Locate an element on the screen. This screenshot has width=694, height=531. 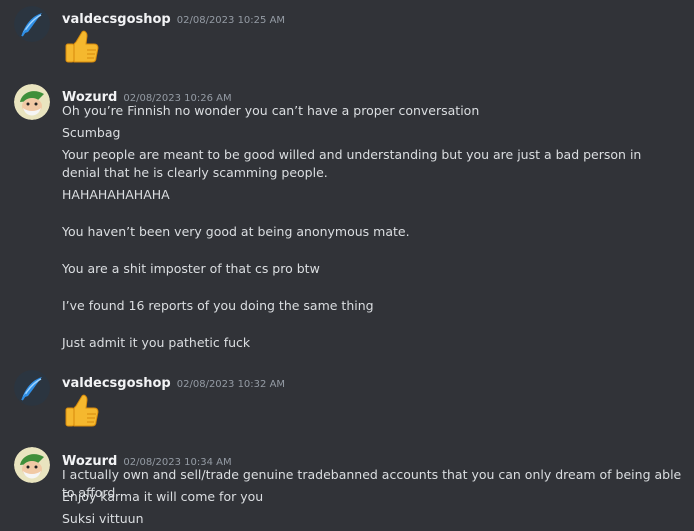
message-line: Enjoy karma it will come for you is located at coordinates (163, 496).